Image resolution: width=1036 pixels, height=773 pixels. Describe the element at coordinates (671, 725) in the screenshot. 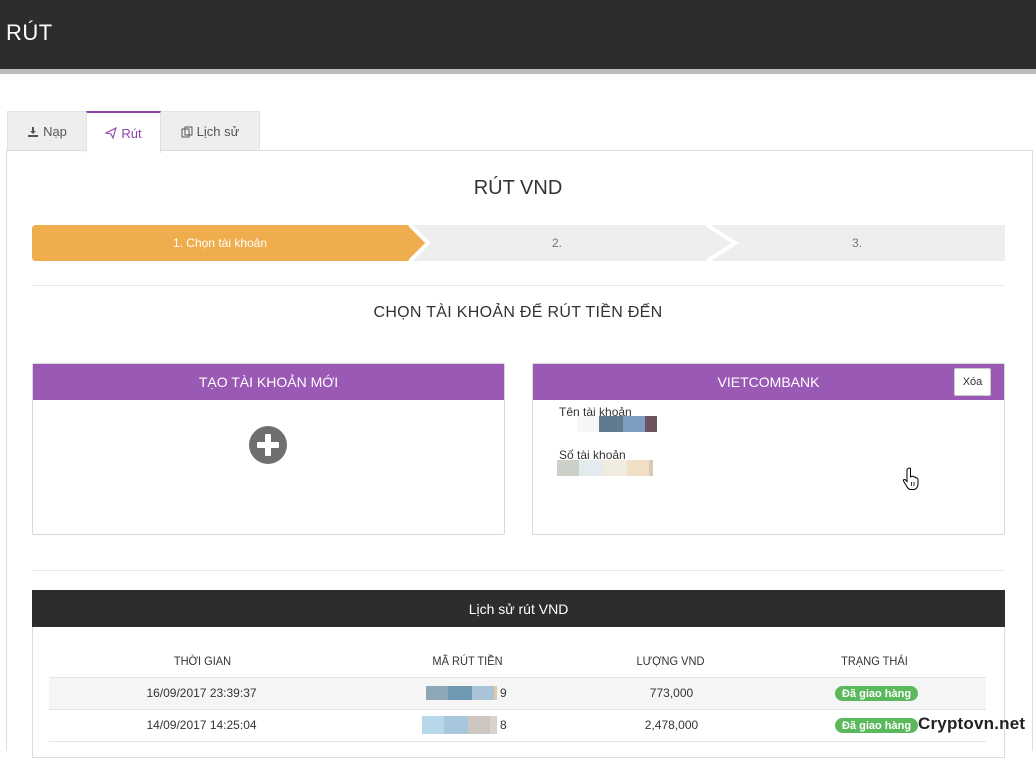

I see `row-amount: 2,478,000` at that location.